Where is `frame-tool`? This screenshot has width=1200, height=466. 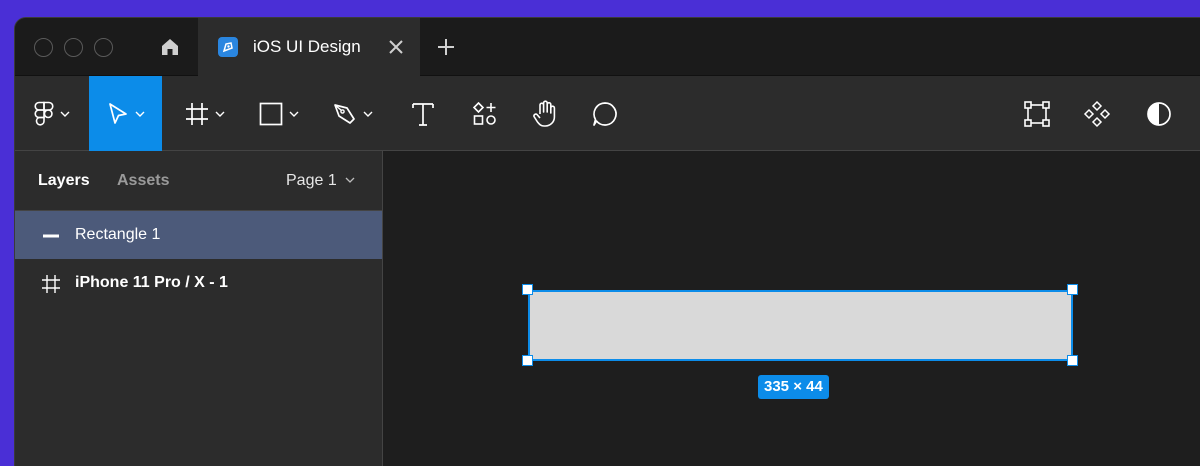 frame-tool is located at coordinates (205, 113).